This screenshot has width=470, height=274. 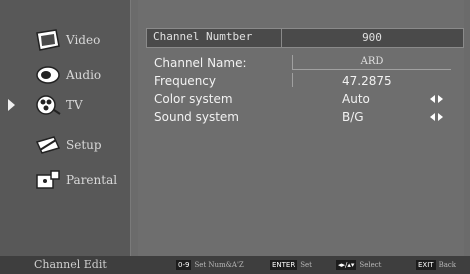 I want to click on channel-name-value: ARD, so click(x=371, y=62).